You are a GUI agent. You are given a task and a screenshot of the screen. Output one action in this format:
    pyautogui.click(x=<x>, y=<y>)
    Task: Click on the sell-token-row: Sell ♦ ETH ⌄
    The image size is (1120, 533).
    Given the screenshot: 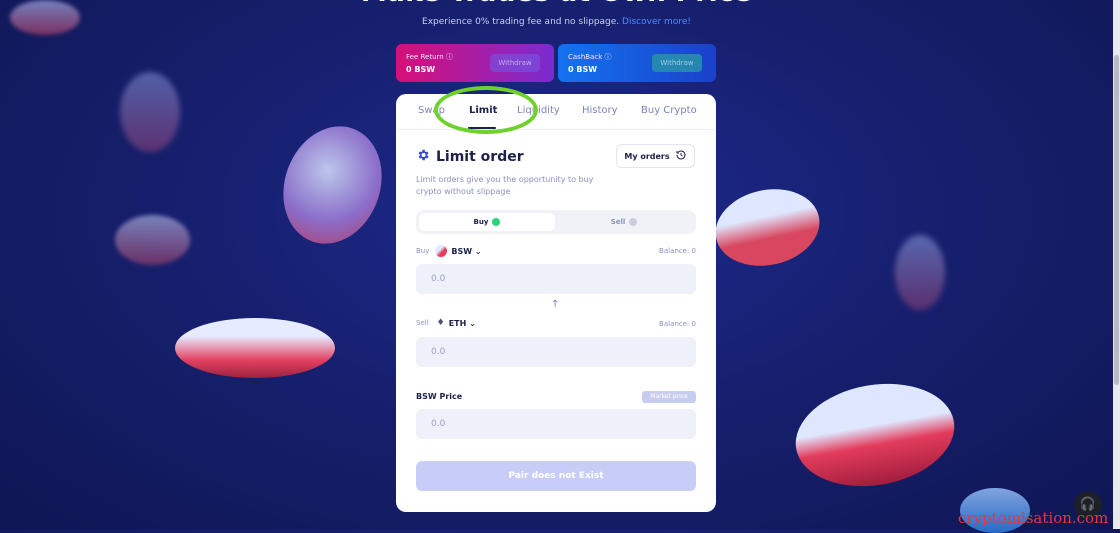 What is the action you would take?
    pyautogui.click(x=446, y=323)
    